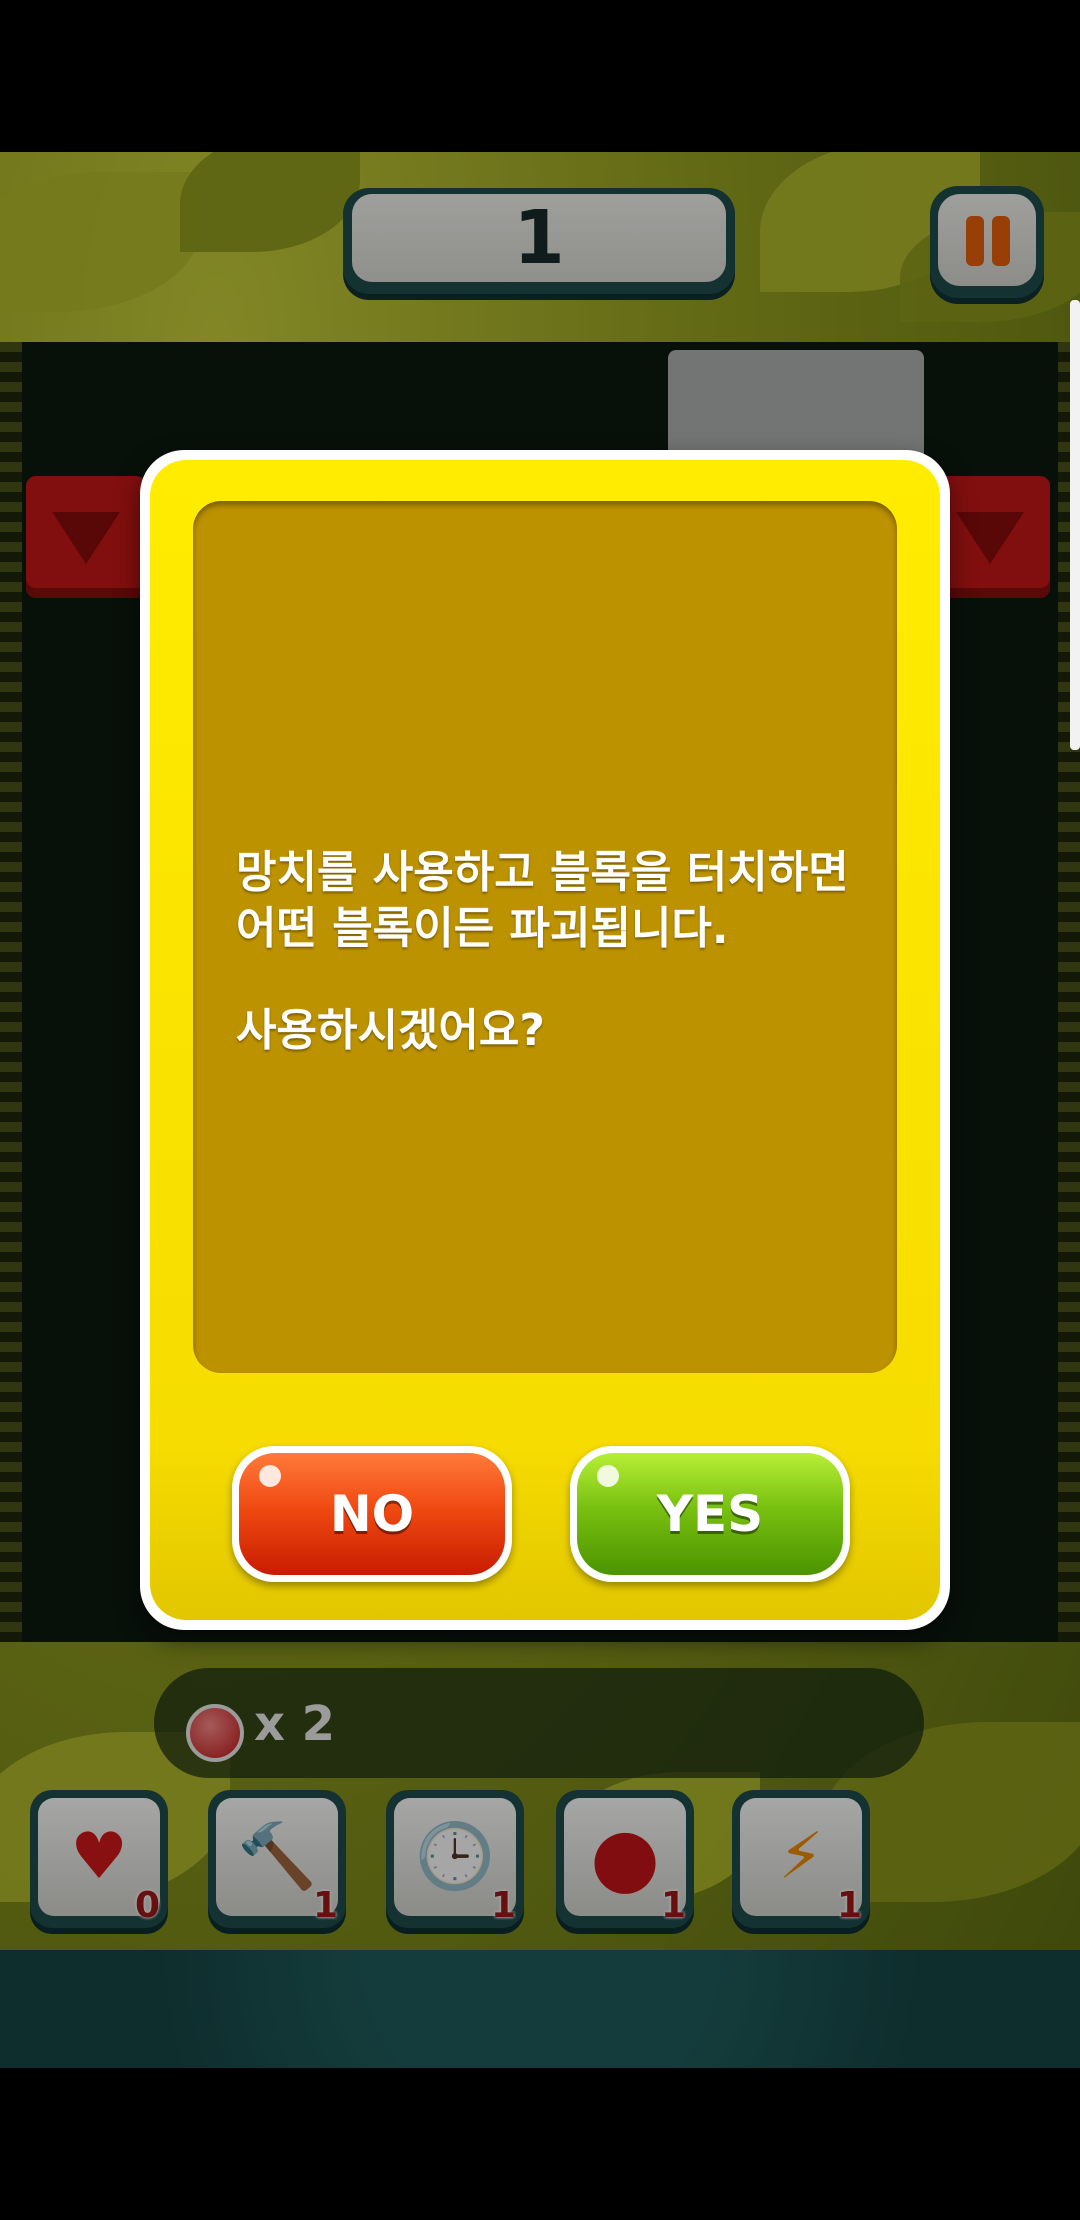  I want to click on yes-button: YES, so click(710, 1514).